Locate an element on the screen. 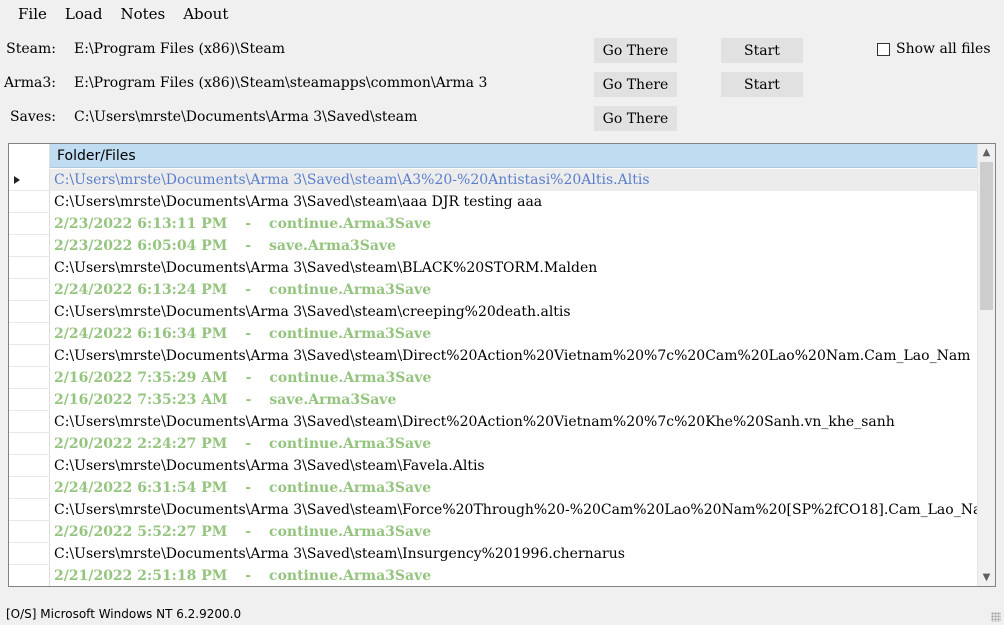 This screenshot has width=1004, height=625. save-file-row: 2/24/2022 6:13:24 PM - continue.Arma3Save is located at coordinates (493, 290).